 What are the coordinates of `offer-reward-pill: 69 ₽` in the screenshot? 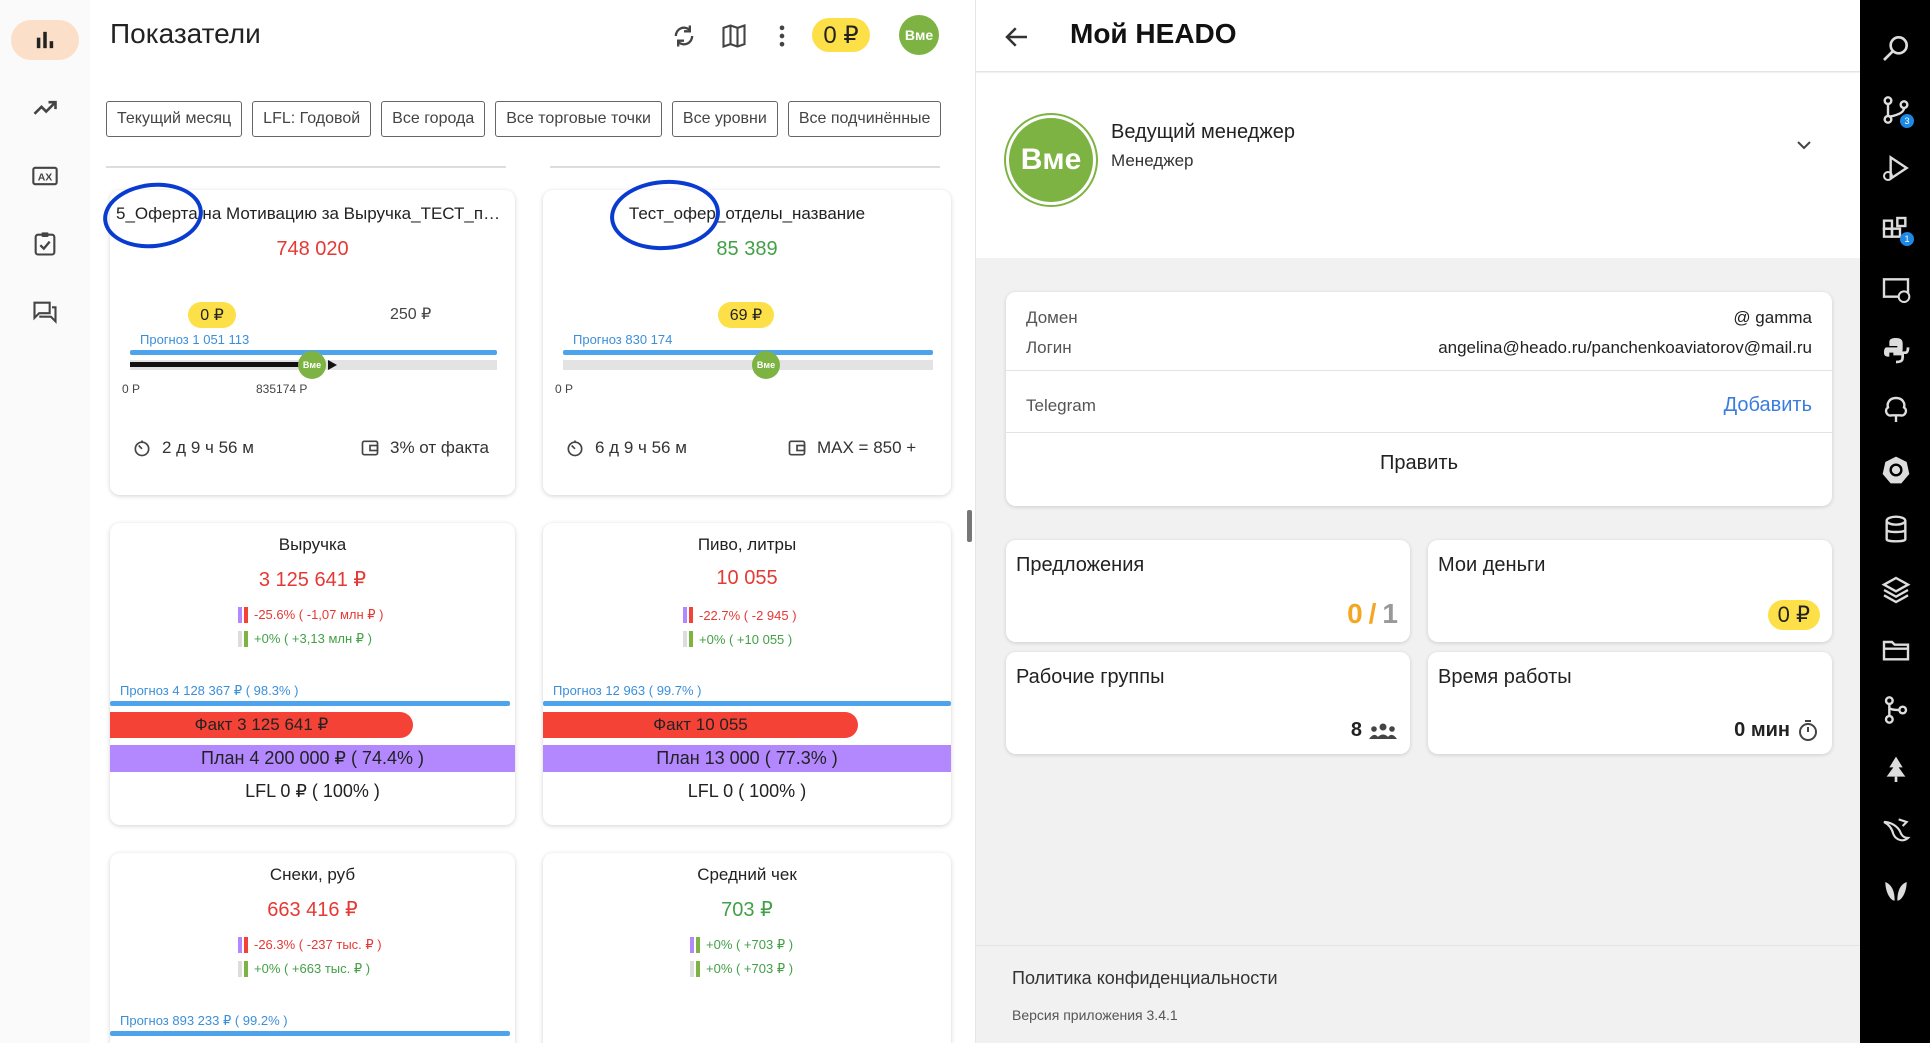 It's located at (746, 315).